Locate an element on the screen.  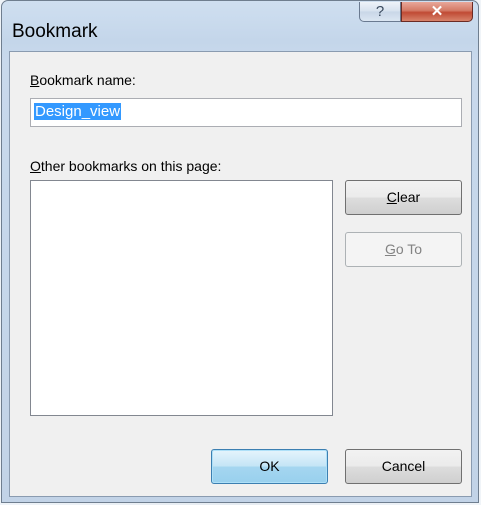
ok-button: OK is located at coordinates (269, 466).